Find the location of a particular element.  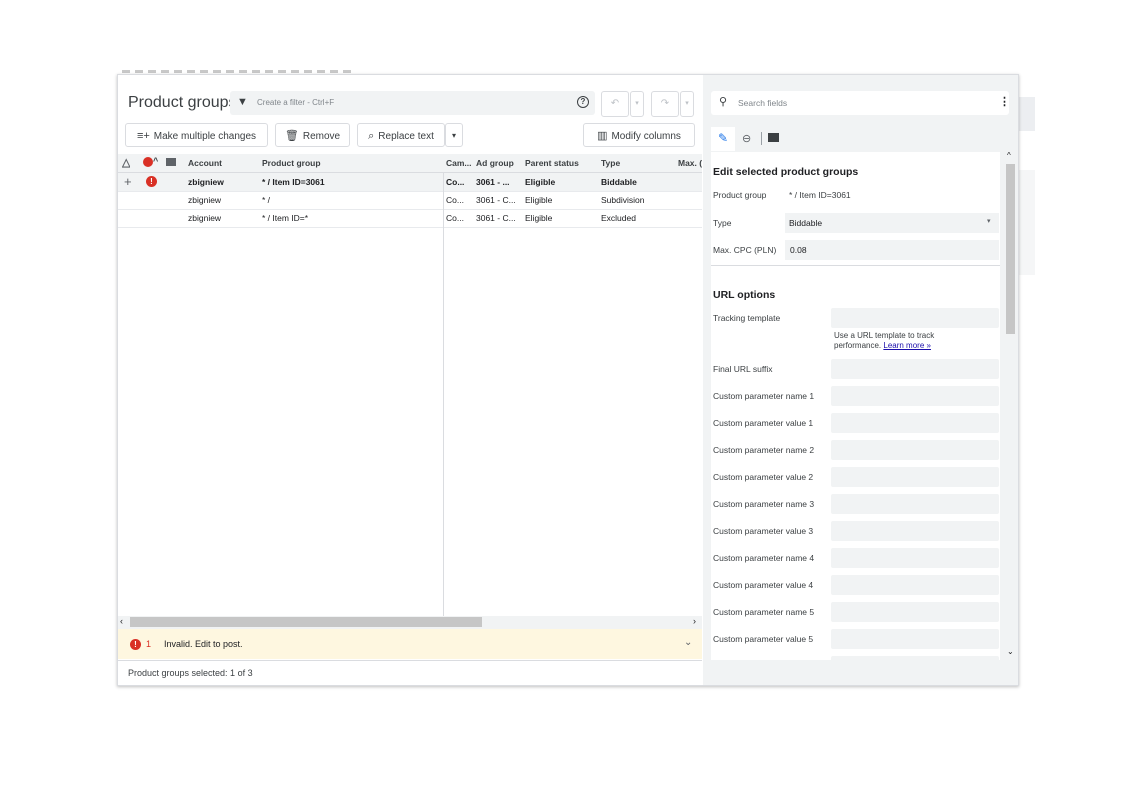

pencil-icon: ✎ is located at coordinates (723, 138).